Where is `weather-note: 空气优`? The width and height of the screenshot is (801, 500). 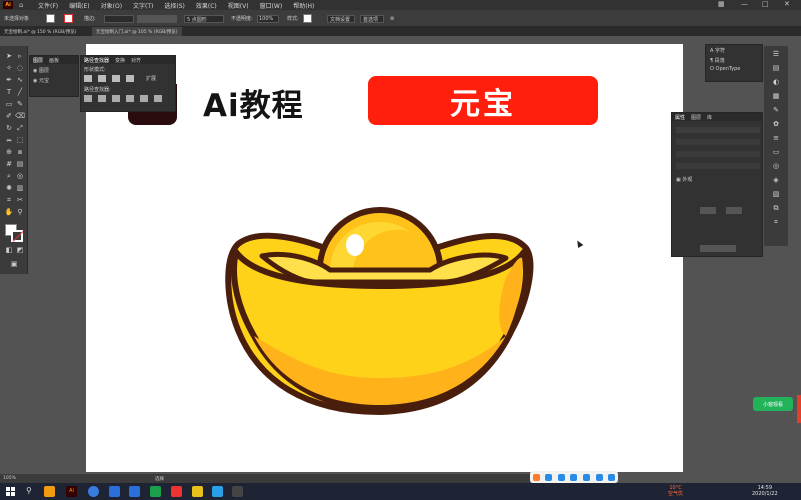
weather-note: 空气优 is located at coordinates (676, 494).